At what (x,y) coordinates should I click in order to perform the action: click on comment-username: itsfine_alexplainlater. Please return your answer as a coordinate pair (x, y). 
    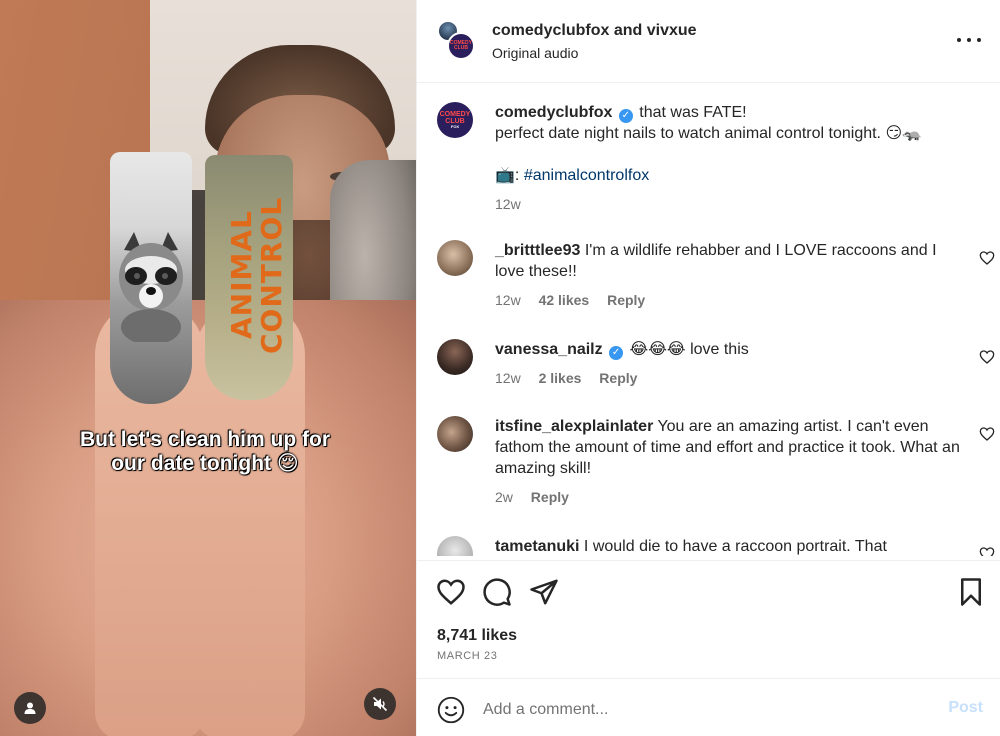
    Looking at the image, I should click on (574, 426).